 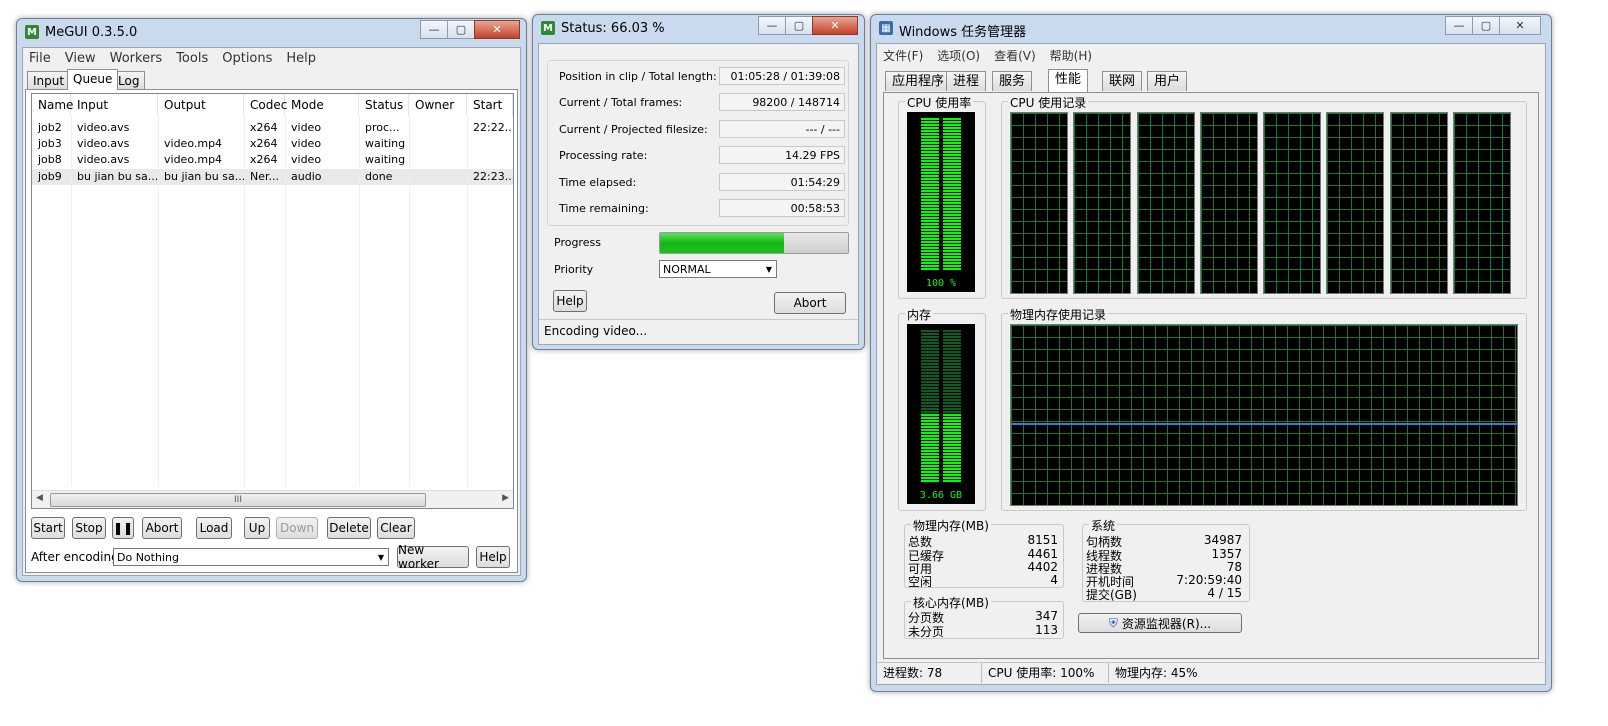 I want to click on col-name: Name, so click(x=52, y=105).